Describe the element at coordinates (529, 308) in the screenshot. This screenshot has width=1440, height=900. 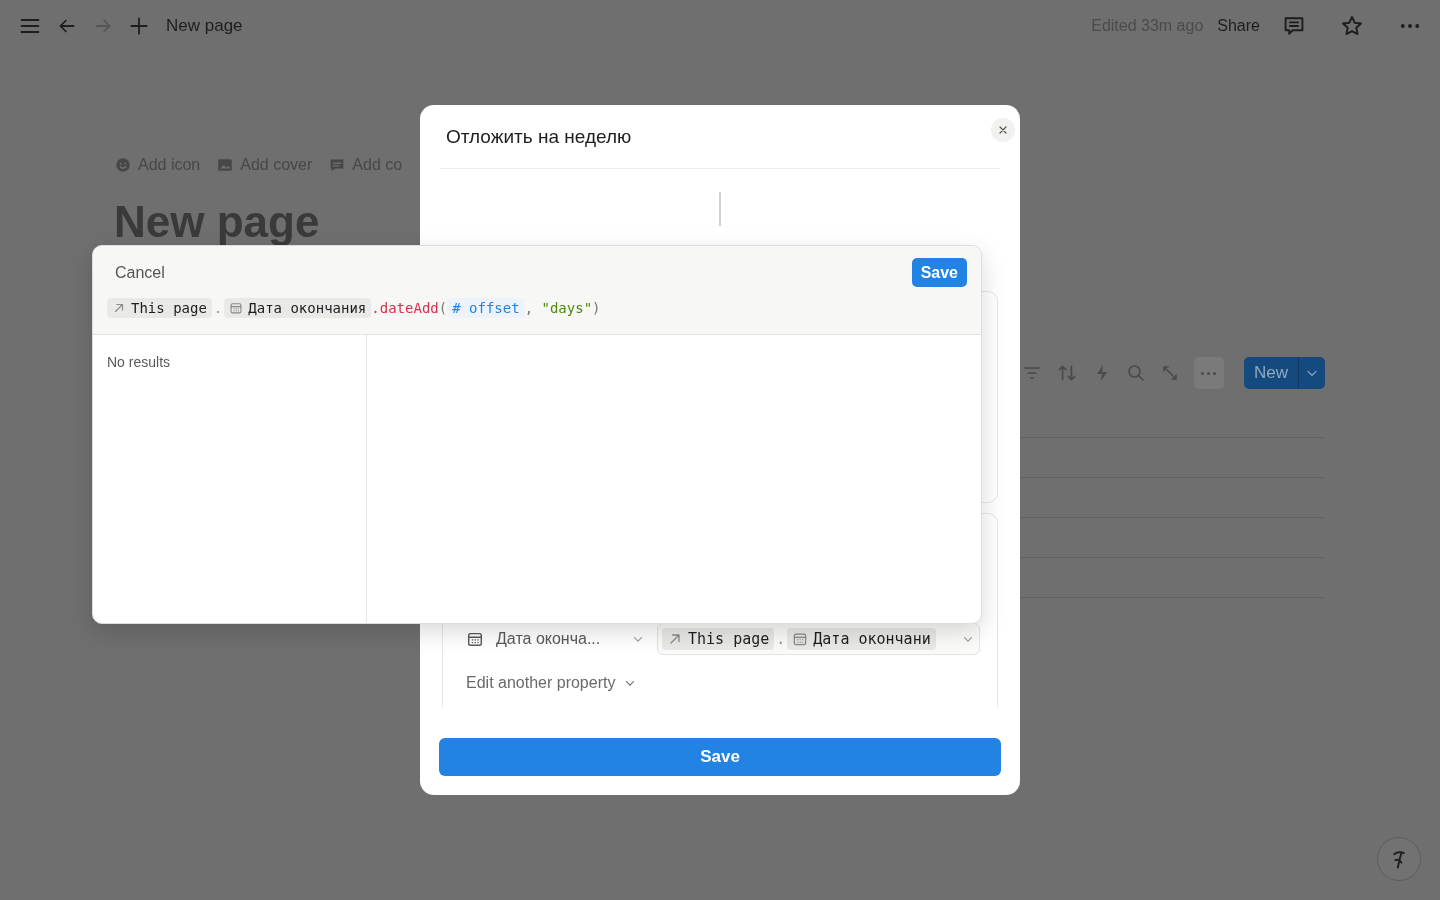
I see `punctuation: ,` at that location.